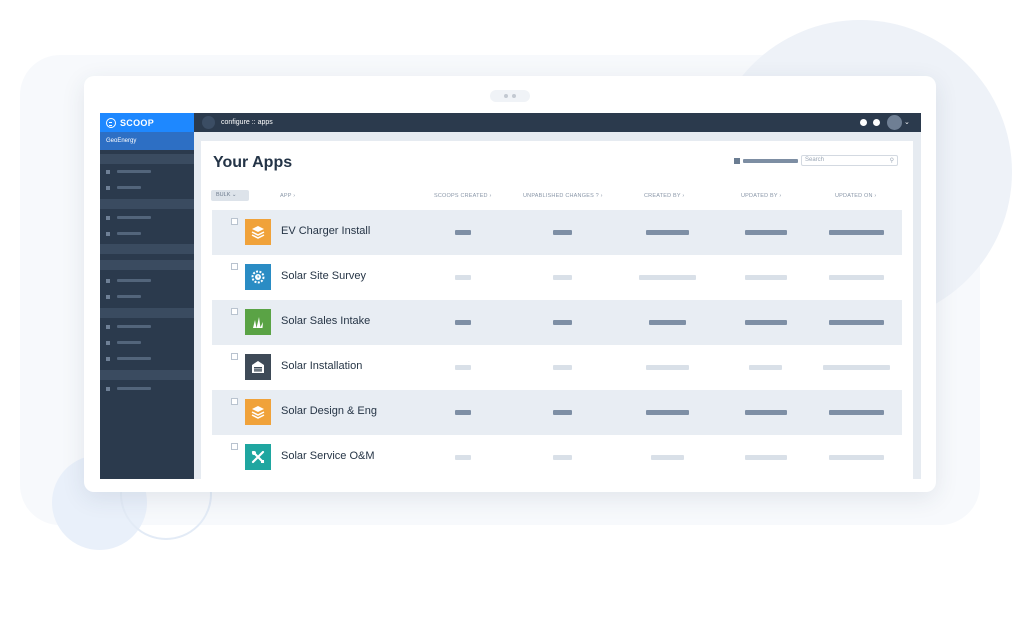 The width and height of the screenshot is (1028, 626). What do you see at coordinates (557, 232) in the screenshot?
I see `table-row: EV Charger Install` at bounding box center [557, 232].